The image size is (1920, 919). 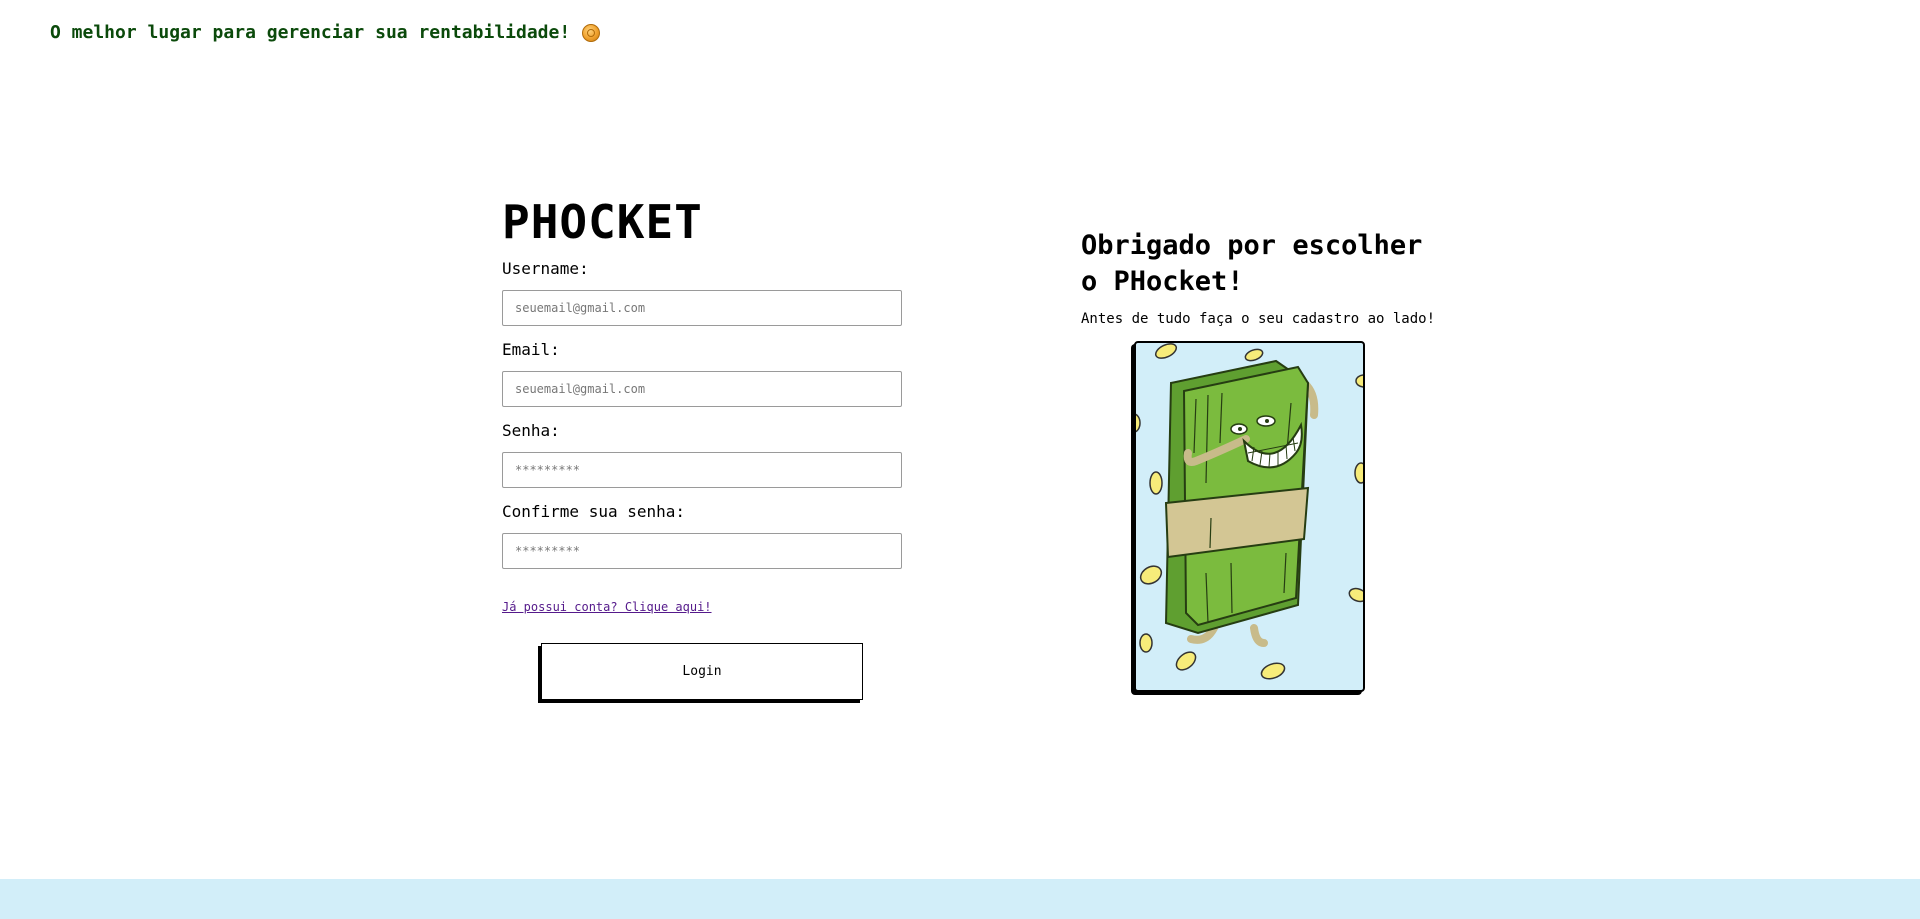 I want to click on welcome-title: Obrigado por escolher o PHocket!, so click(x=1281, y=264).